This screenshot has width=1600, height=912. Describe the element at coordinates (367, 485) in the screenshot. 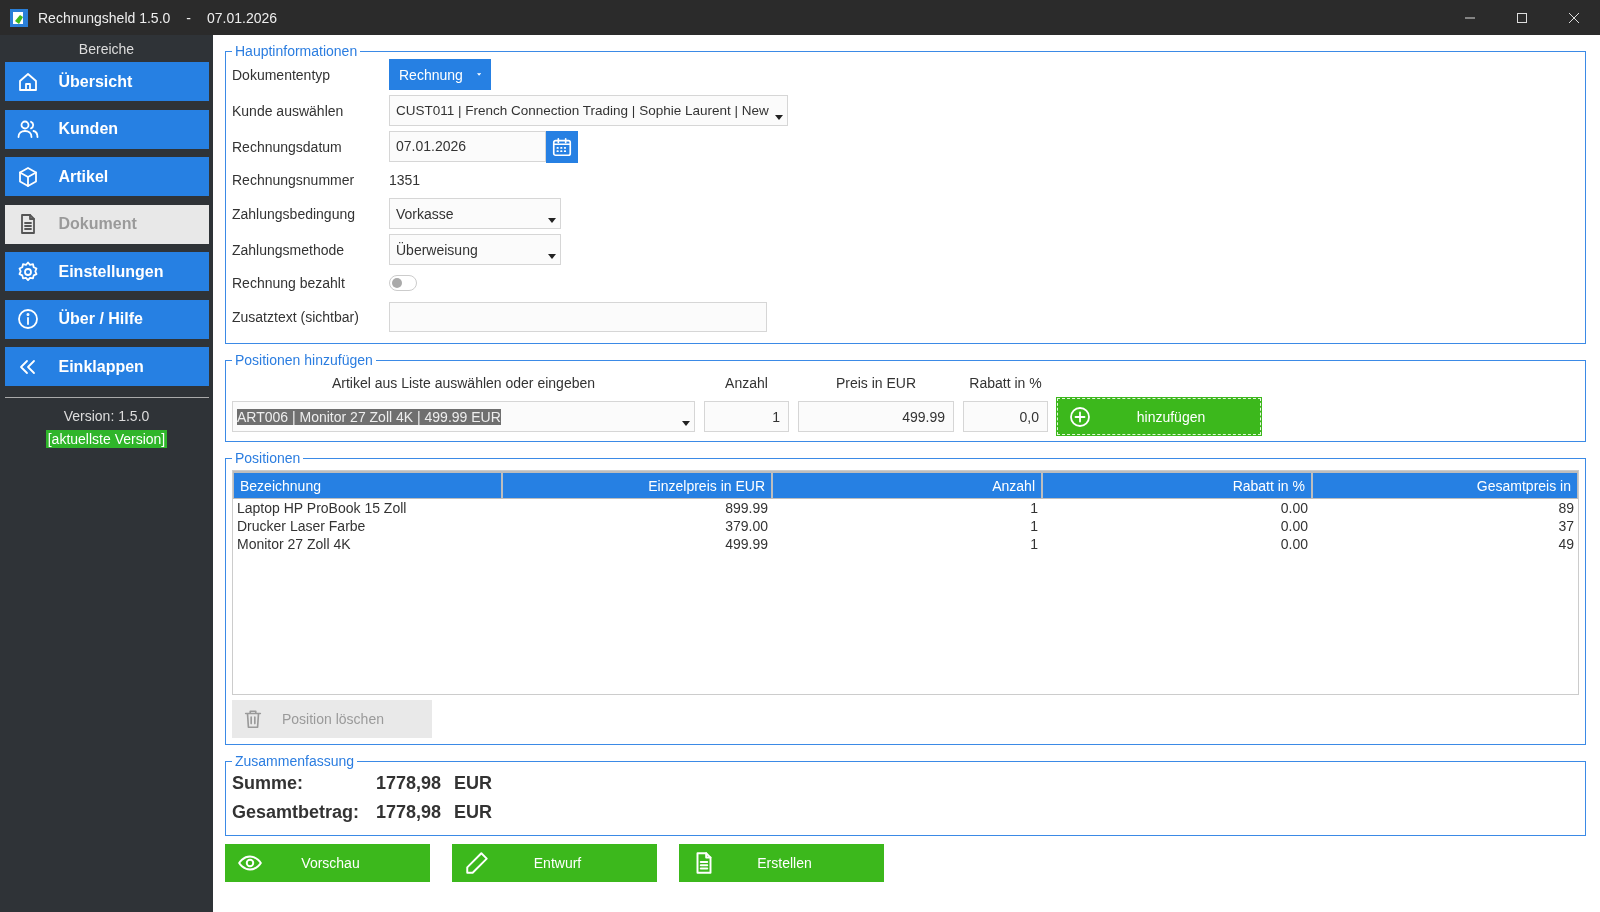

I see `column-header: Bezeichnung` at that location.